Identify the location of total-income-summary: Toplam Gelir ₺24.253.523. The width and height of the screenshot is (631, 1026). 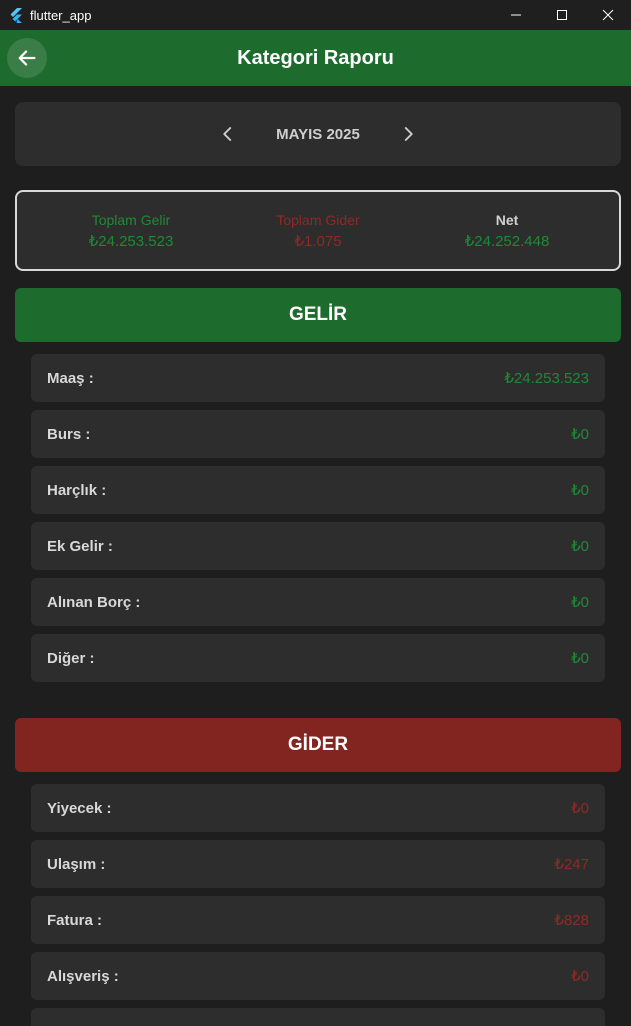
(131, 231).